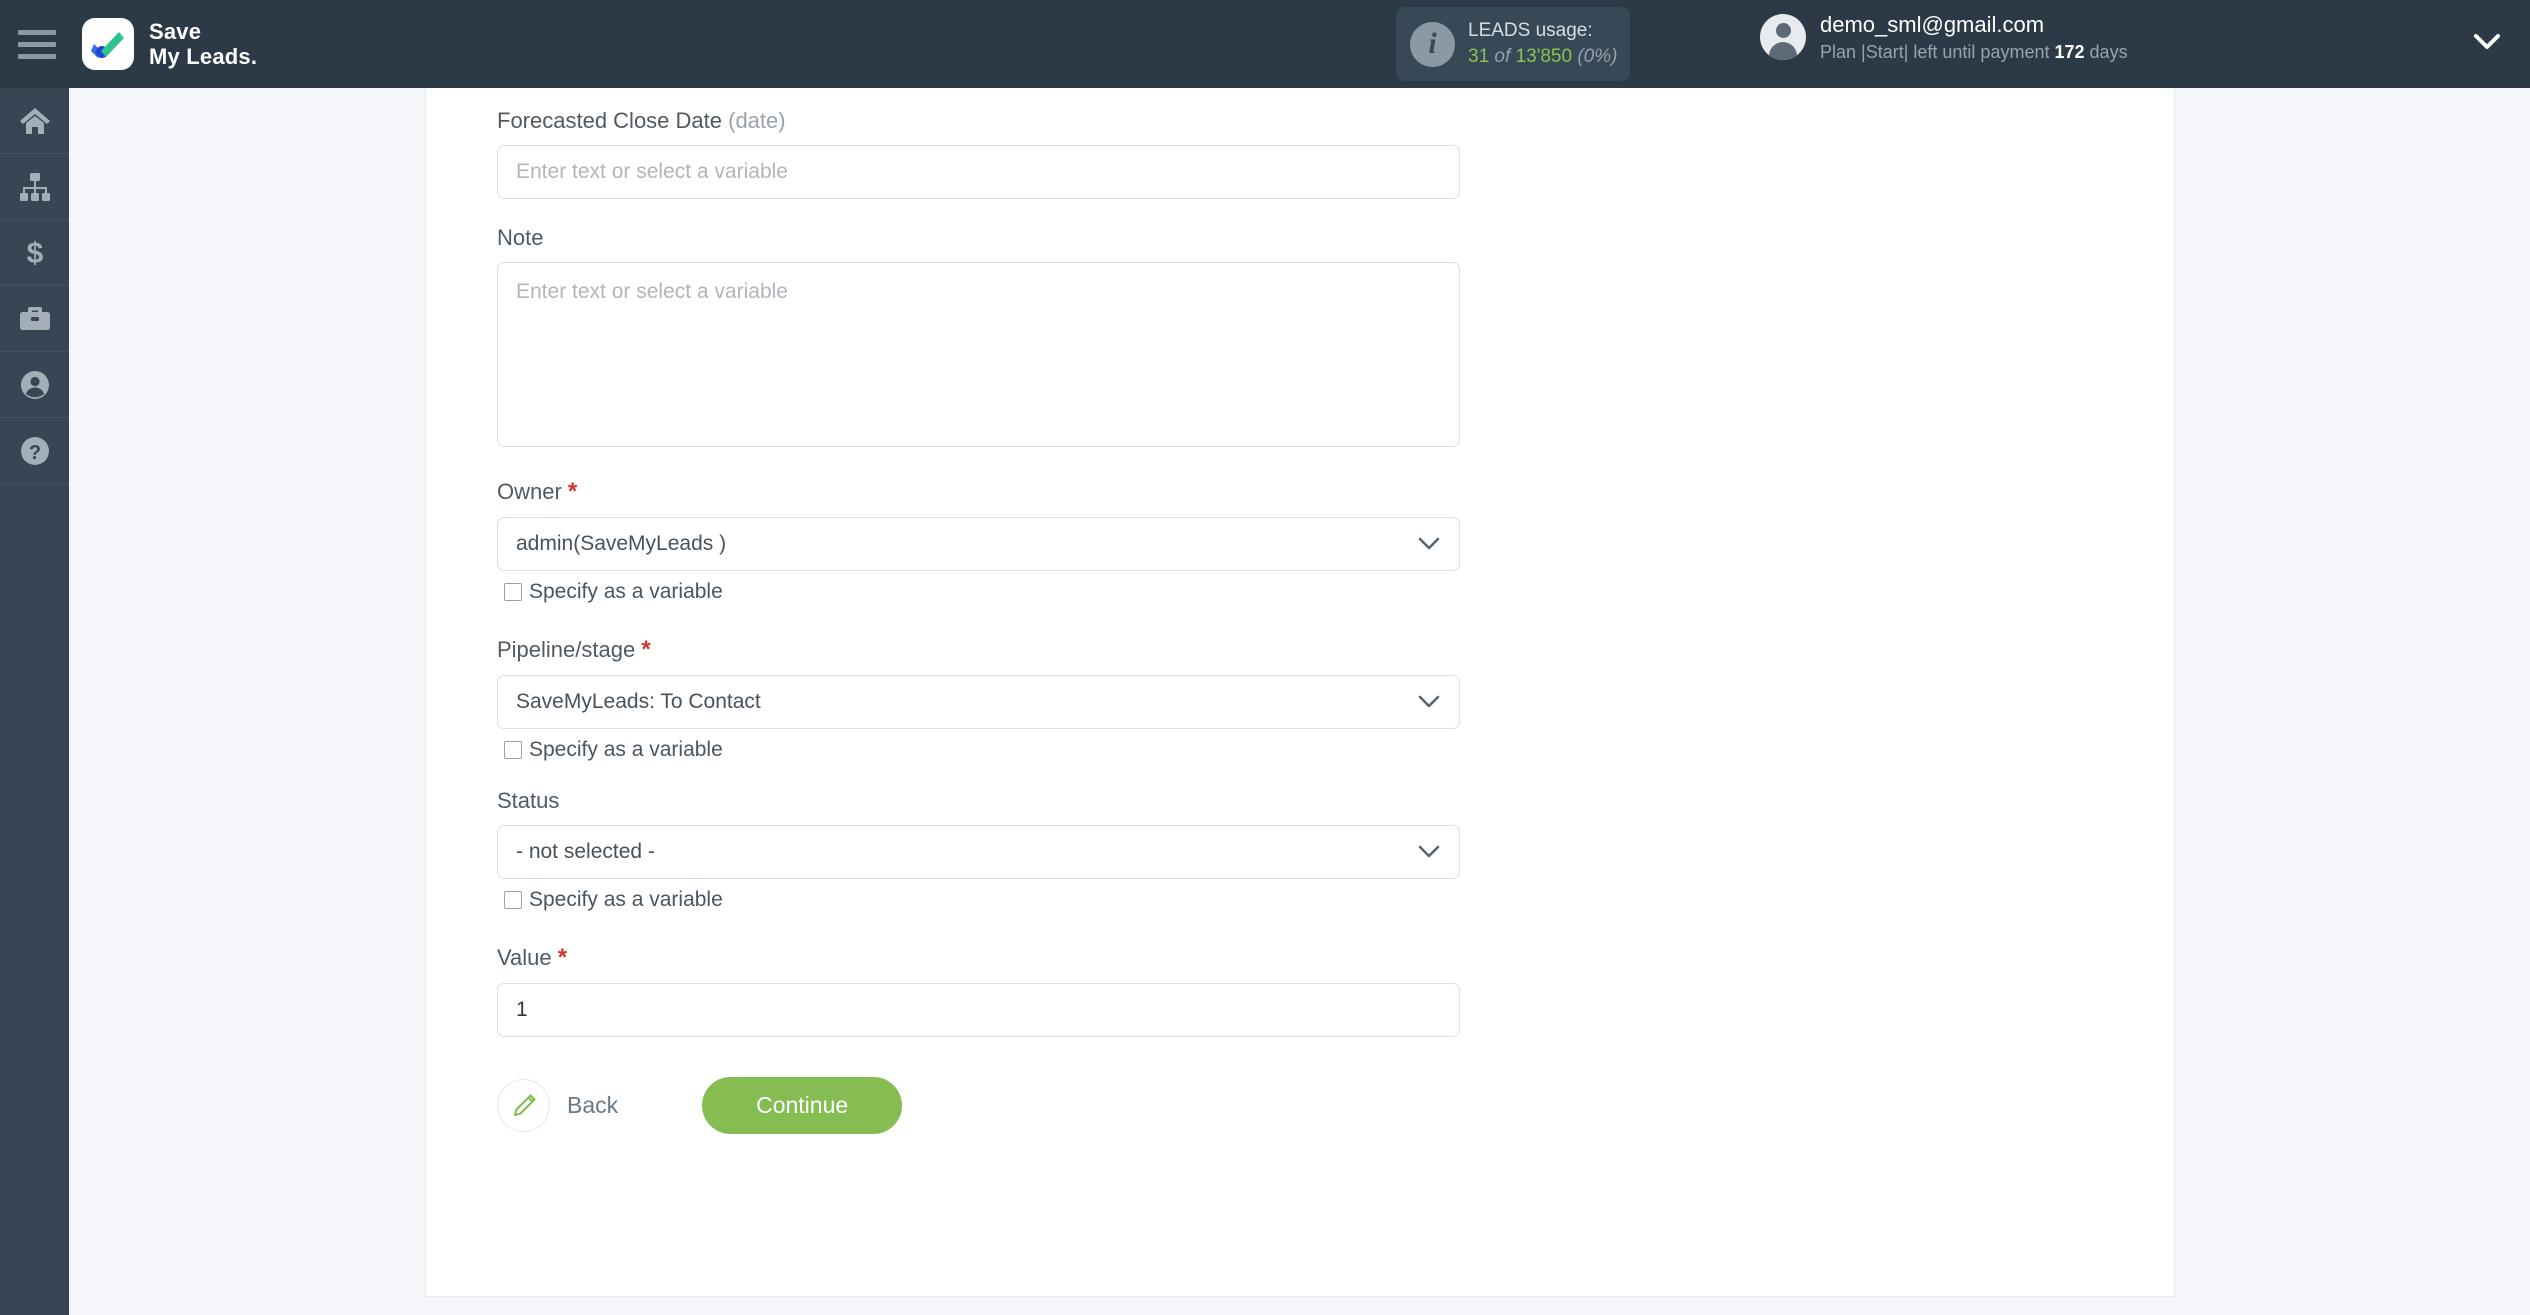 The width and height of the screenshot is (2530, 1315). I want to click on note-label: Note, so click(520, 237).